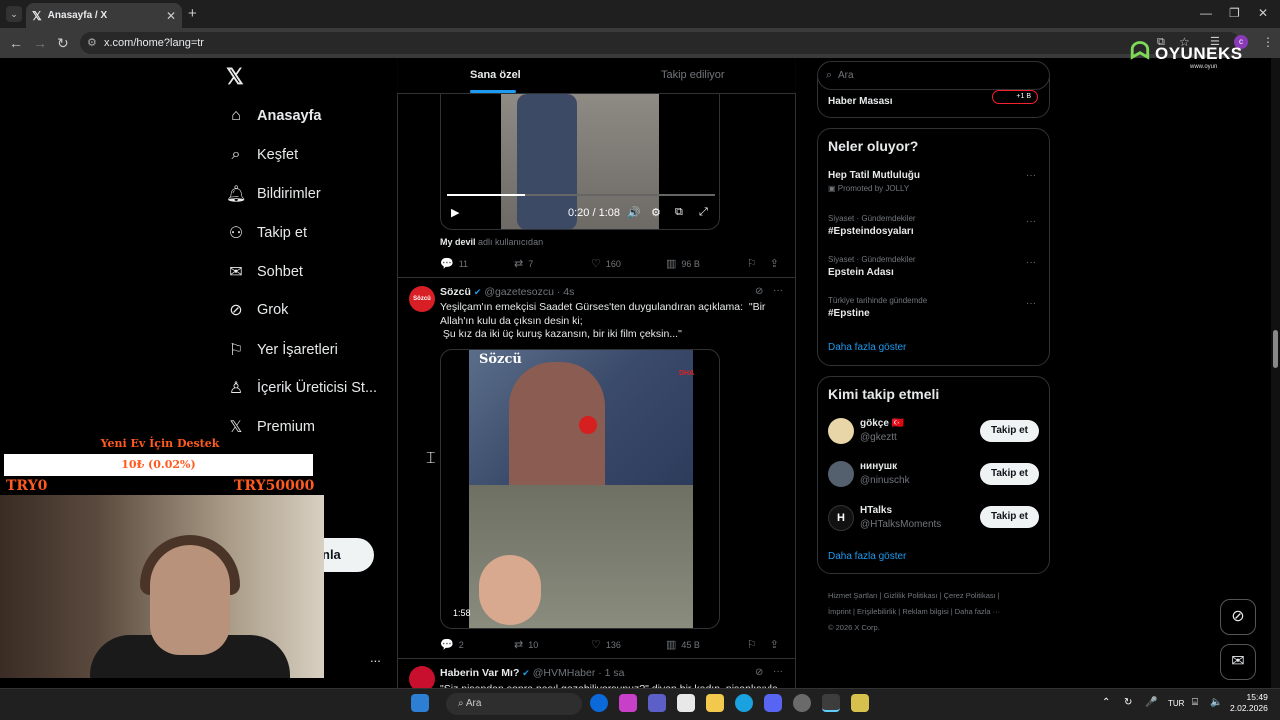 The height and width of the screenshot is (720, 1280). I want to click on tweet-video: Sözcü DHA 1:58, so click(580, 489).